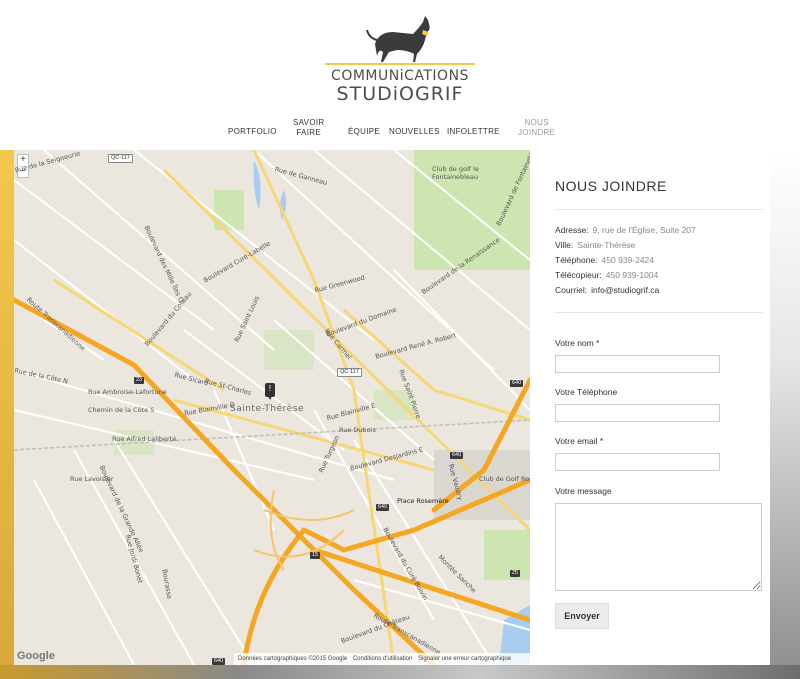 Image resolution: width=800 pixels, height=679 pixels. Describe the element at coordinates (414, 132) in the screenshot. I see `nav-nouvelles: NOUVELLES` at that location.